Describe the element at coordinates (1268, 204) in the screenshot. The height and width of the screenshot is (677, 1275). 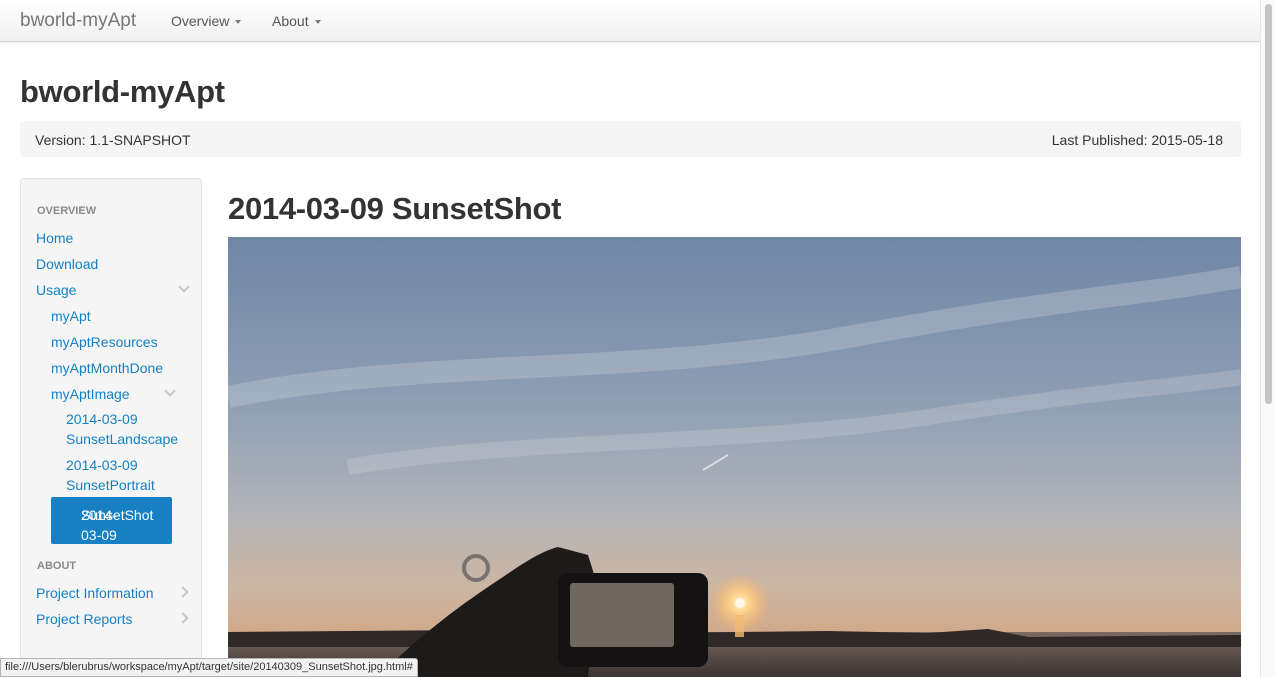
I see `scrollbar-thumb` at that location.